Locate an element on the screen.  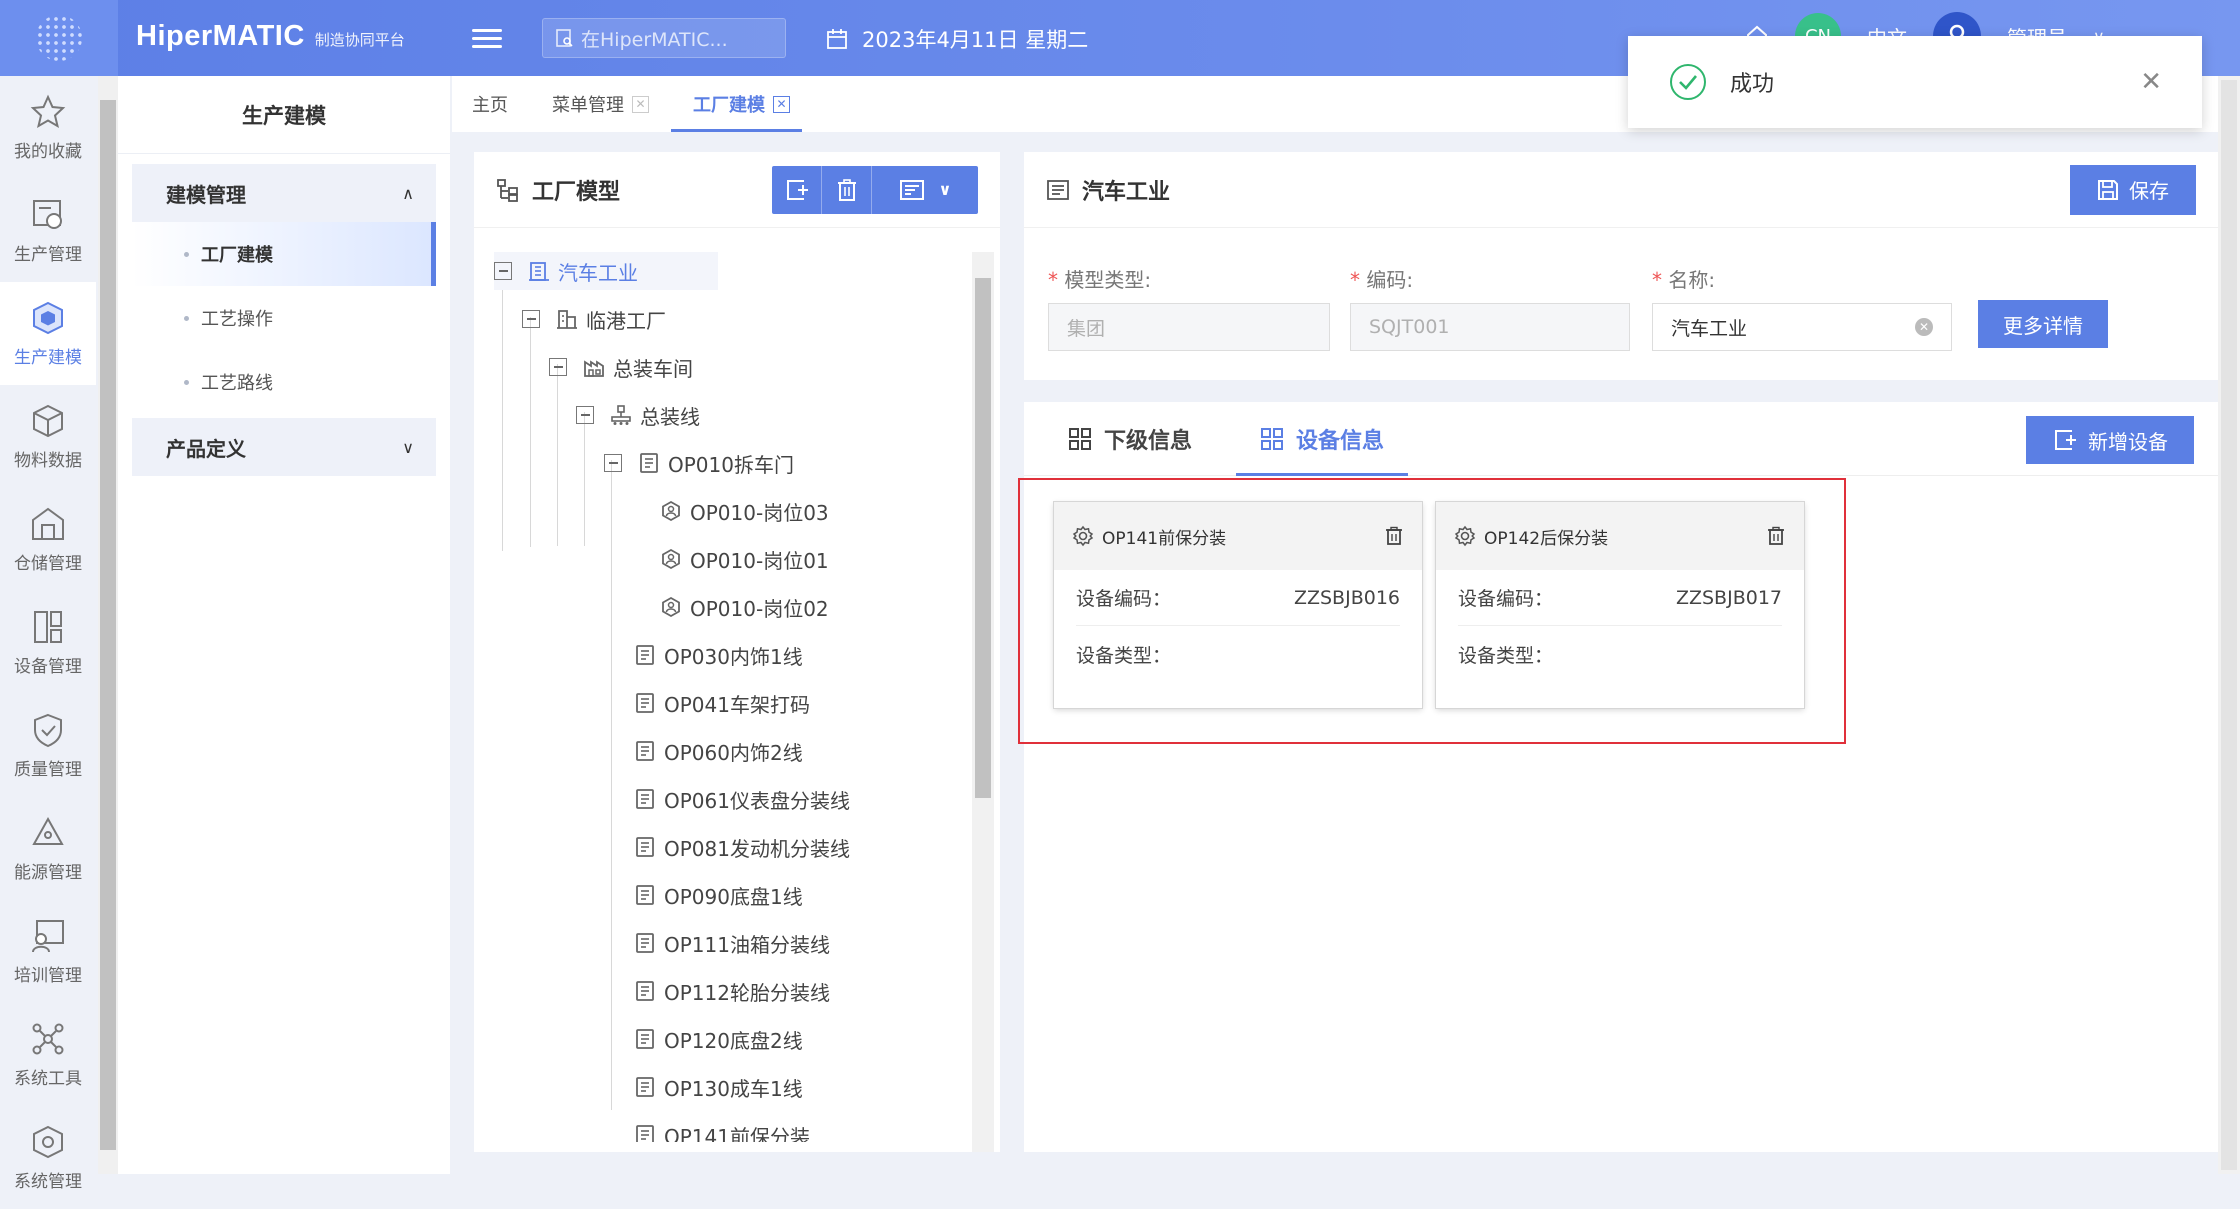
add-node-button is located at coordinates (797, 189).